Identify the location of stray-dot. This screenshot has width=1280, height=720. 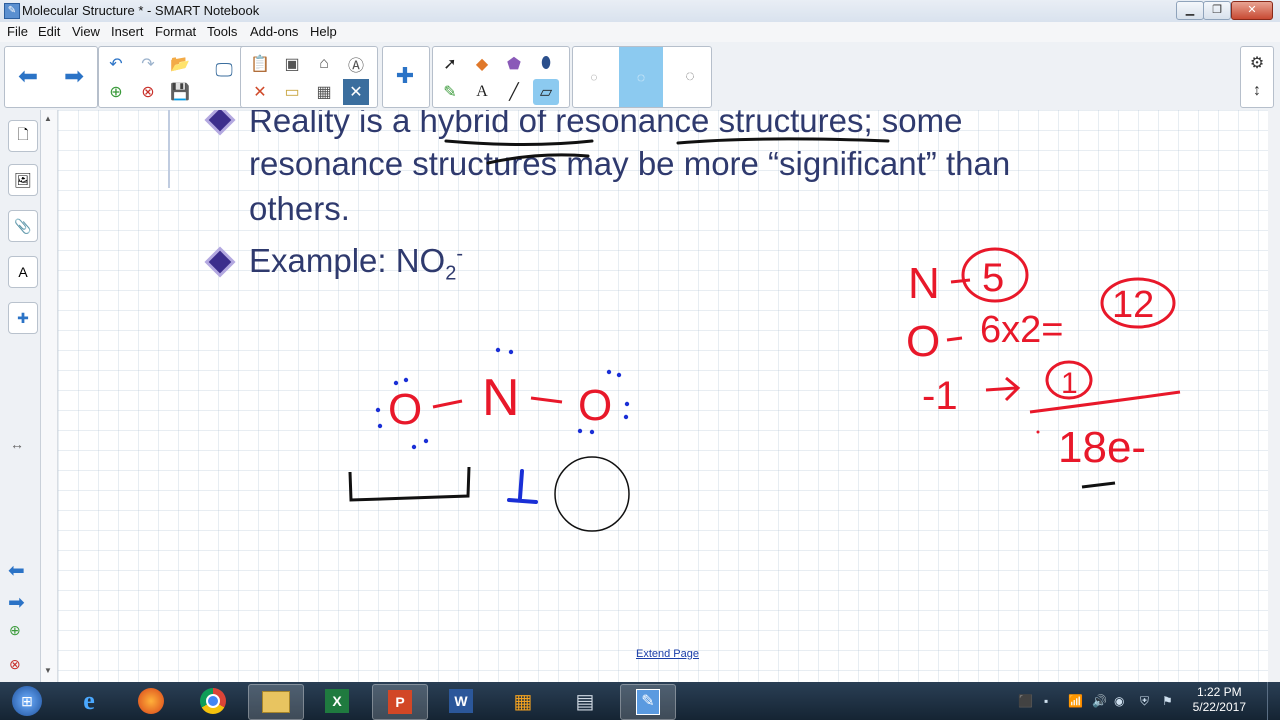
(1038, 432).